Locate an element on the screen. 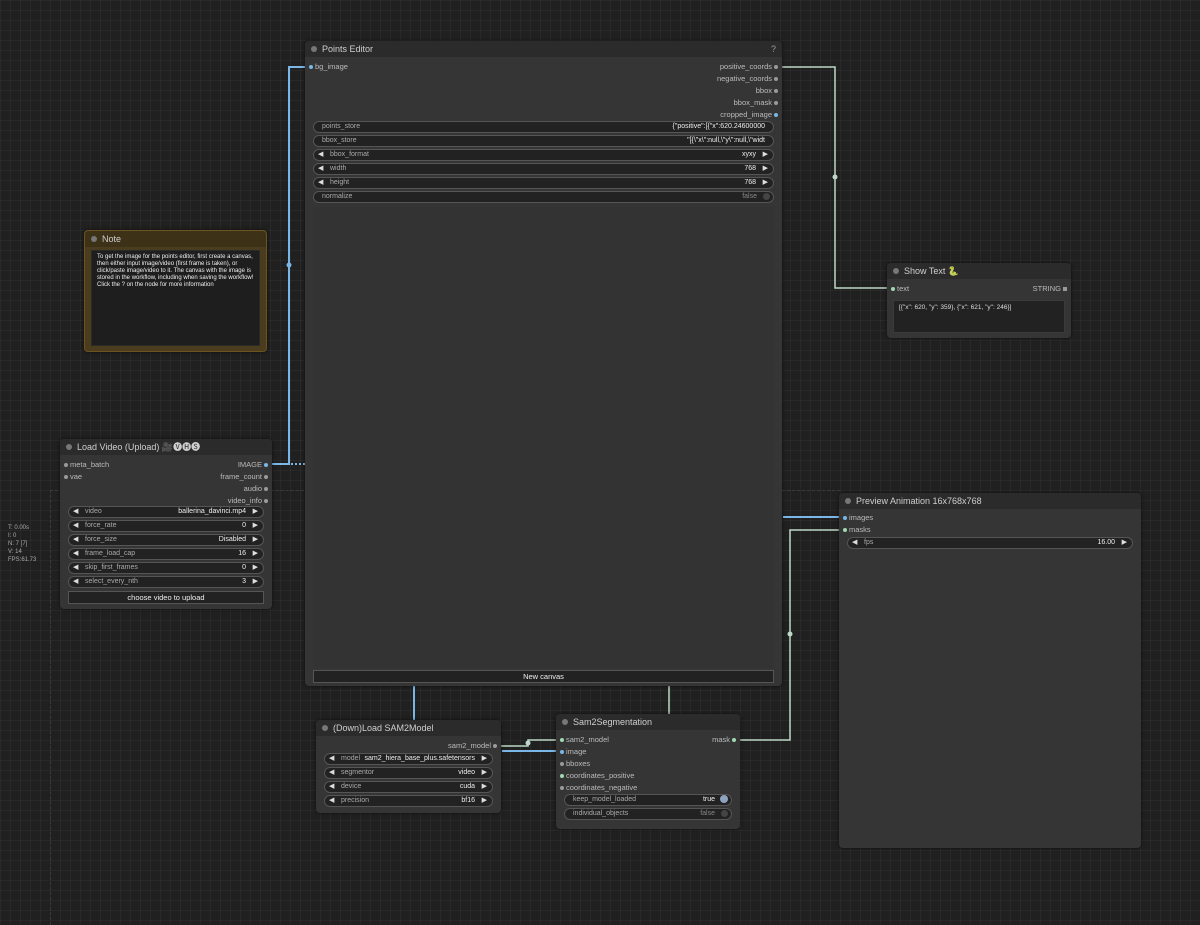 This screenshot has width=1200, height=925. force-rate-number: ◀ force_rate 0 ▶ is located at coordinates (166, 526).